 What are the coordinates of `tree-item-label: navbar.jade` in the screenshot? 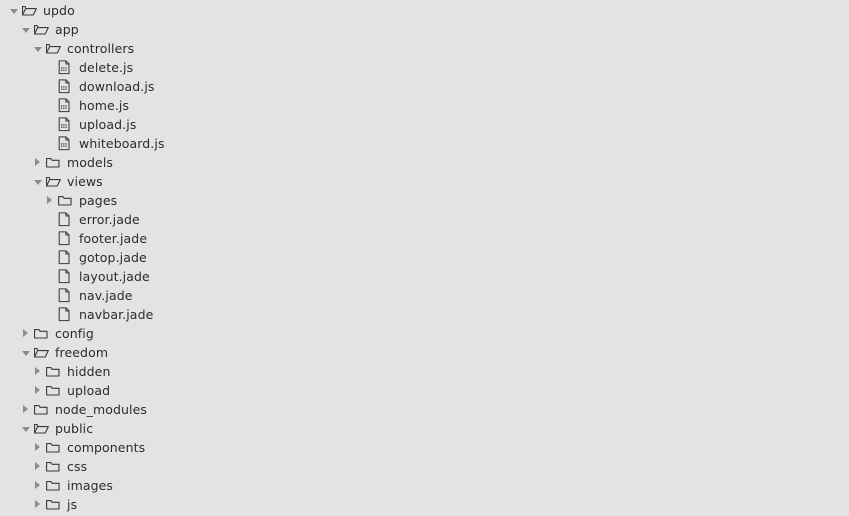 It's located at (116, 314).